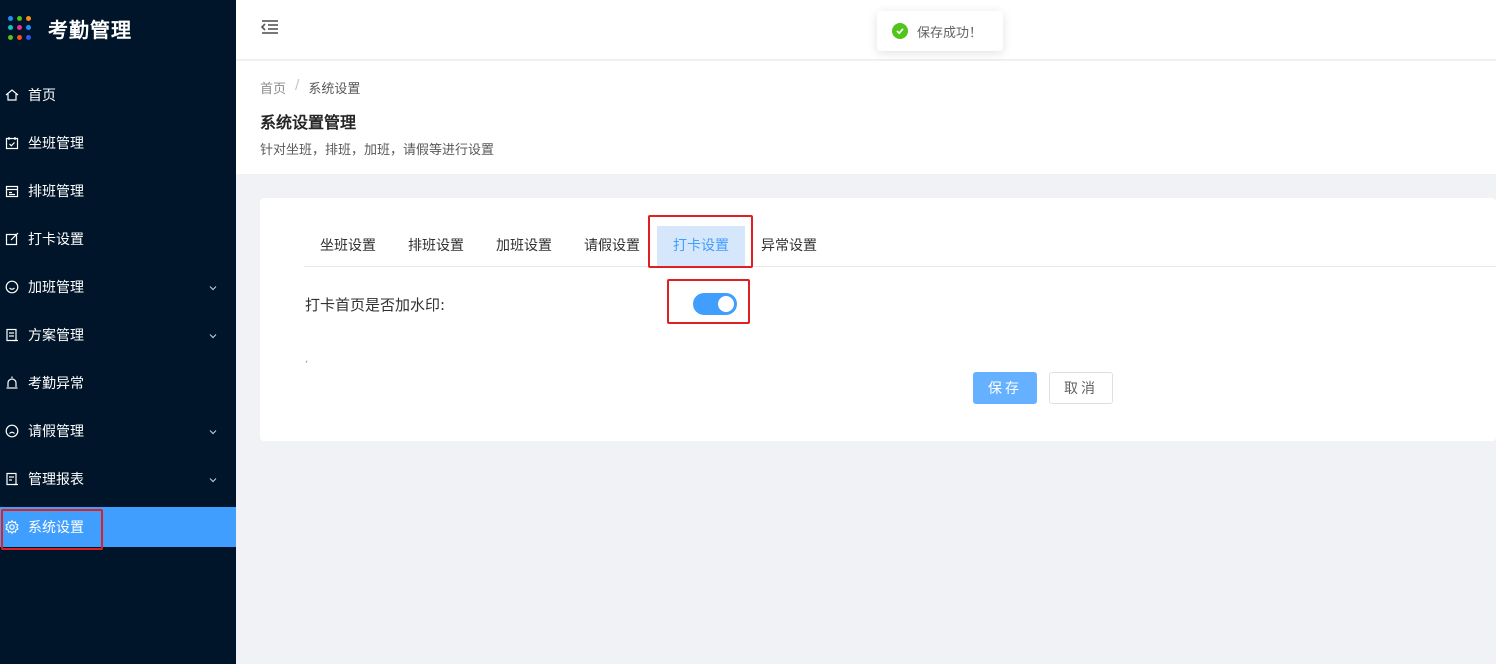 The width and height of the screenshot is (1496, 664). I want to click on sidebar-menu: 首页 坐班管理 排班管理 打卡设置 加班管理 方案管理 考勤异常 请假管理 管理报表 系统设置, so click(118, 315).